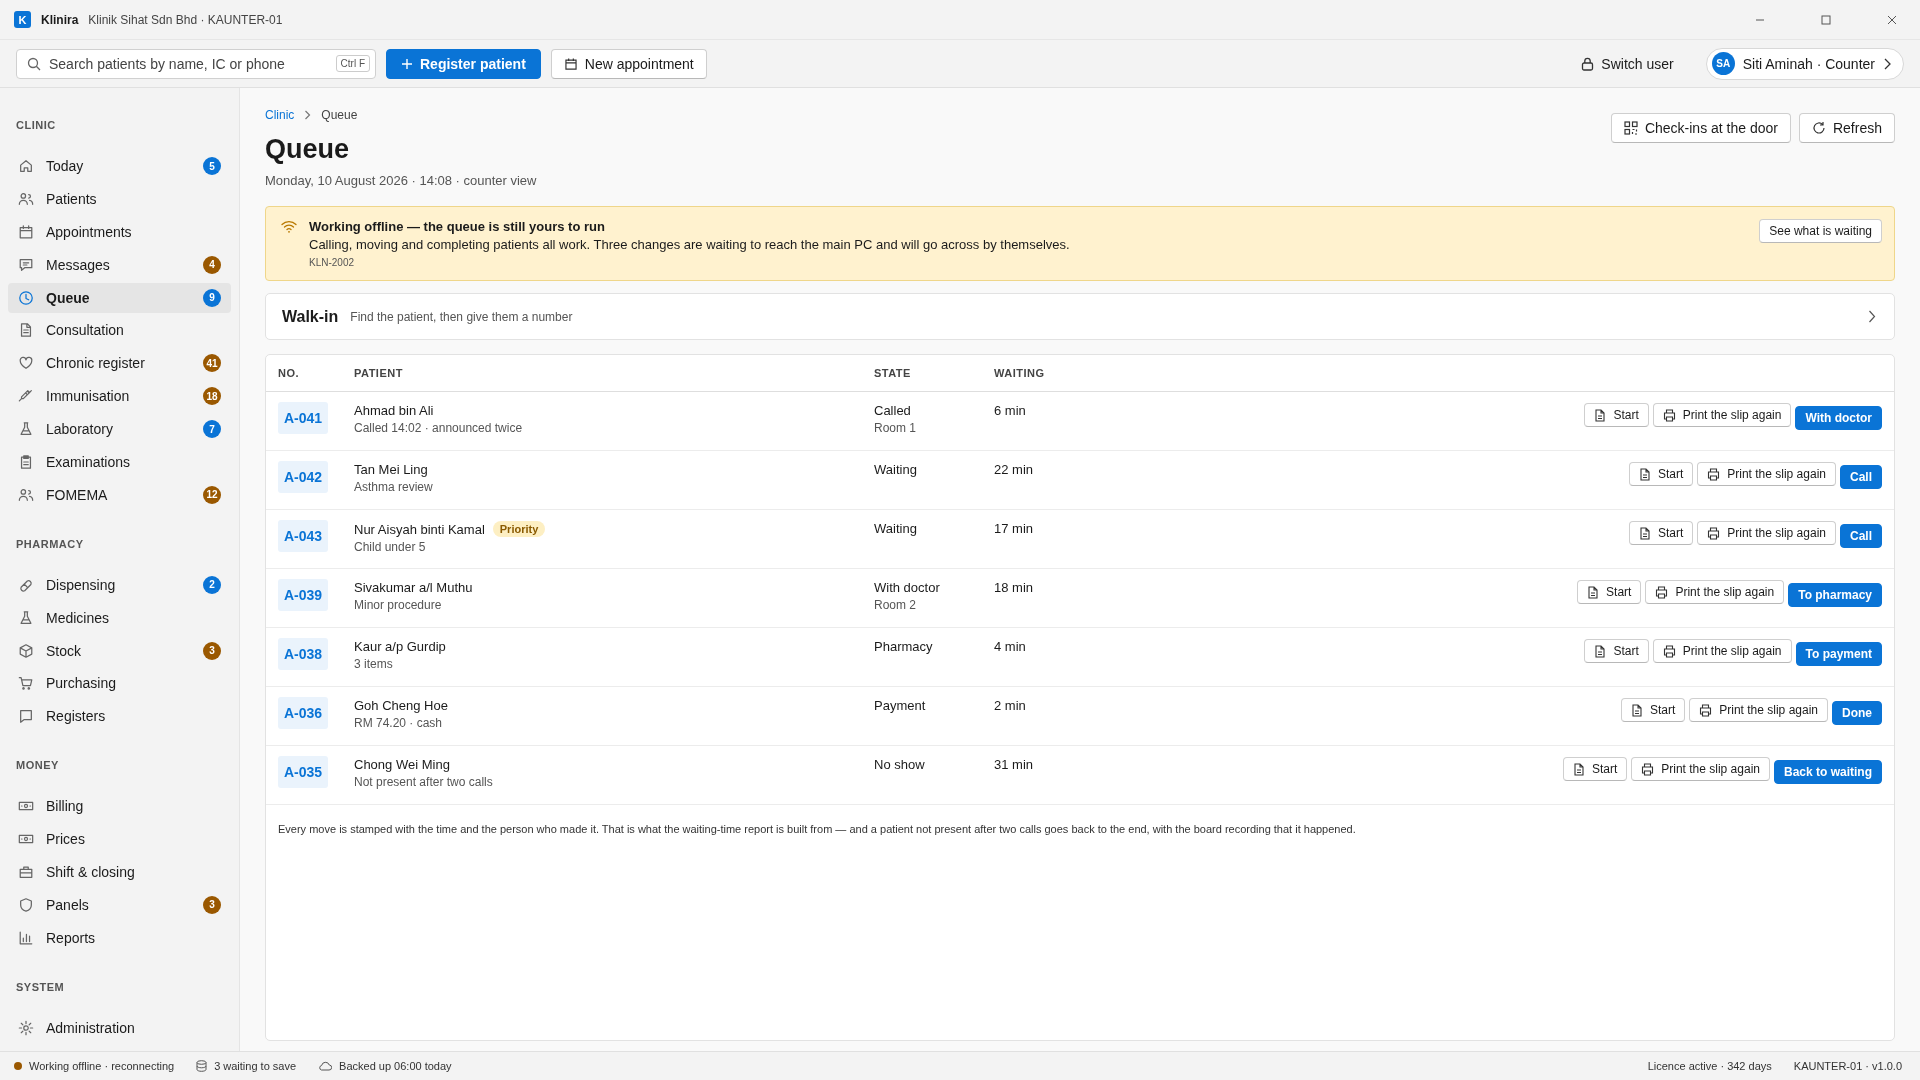 This screenshot has width=1920, height=1080. What do you see at coordinates (325, 1066) in the screenshot?
I see `cloud-icon` at bounding box center [325, 1066].